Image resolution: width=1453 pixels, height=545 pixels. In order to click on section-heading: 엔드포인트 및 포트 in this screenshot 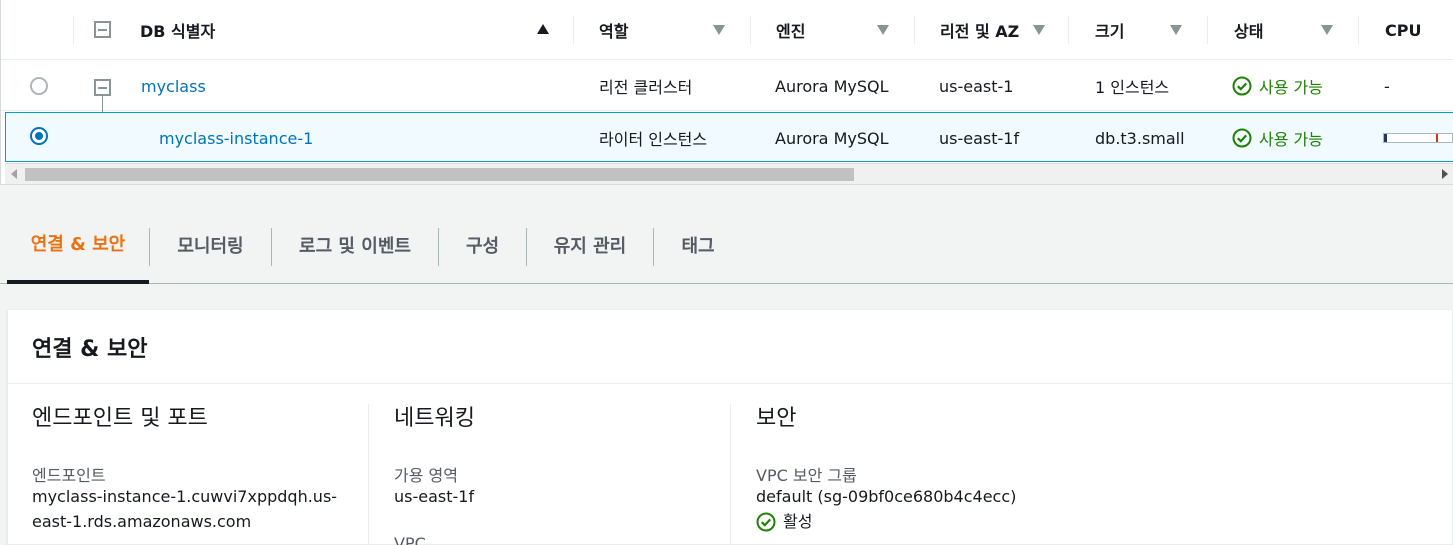, I will do `click(120, 418)`.